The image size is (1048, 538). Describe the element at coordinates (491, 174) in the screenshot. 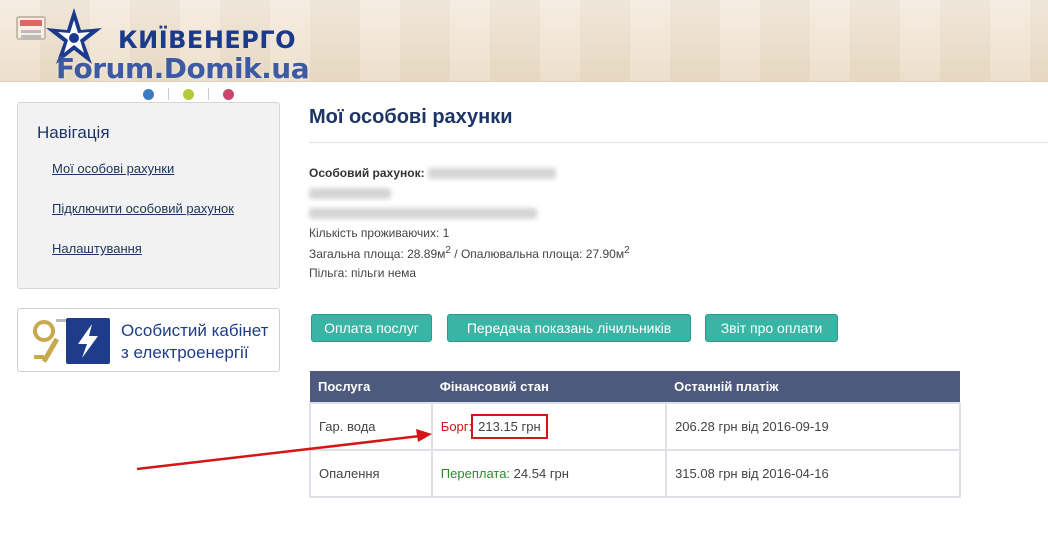

I see `redacted-account-number` at that location.